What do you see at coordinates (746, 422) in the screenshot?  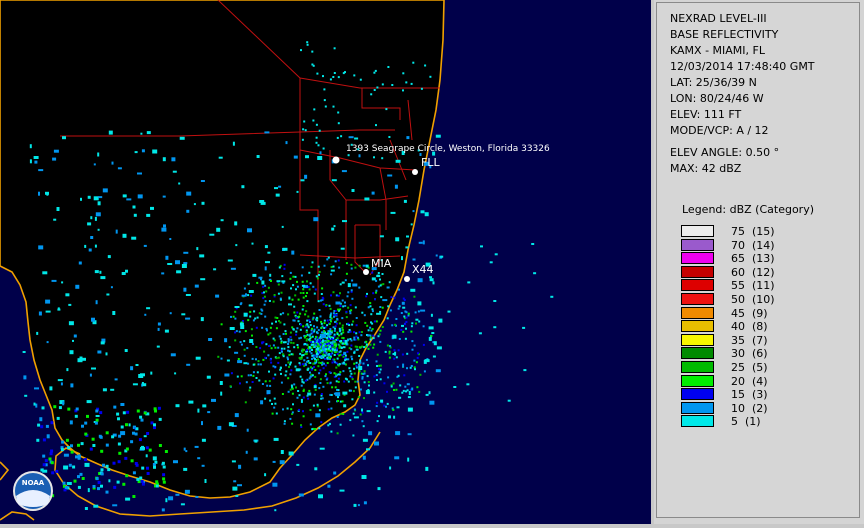 I see `legend-label: 5 (1)` at bounding box center [746, 422].